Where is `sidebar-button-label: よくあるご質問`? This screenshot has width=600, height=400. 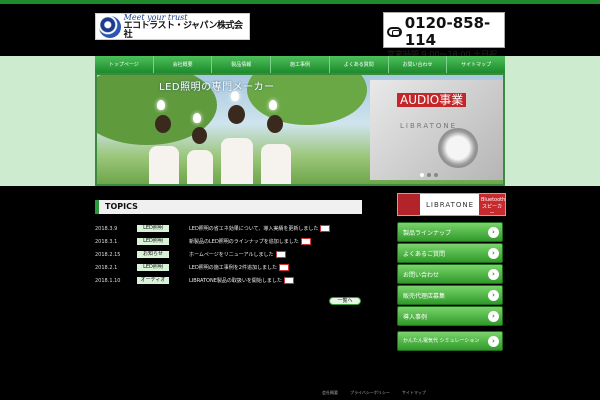 sidebar-button-label: よくあるご質問 is located at coordinates (424, 254).